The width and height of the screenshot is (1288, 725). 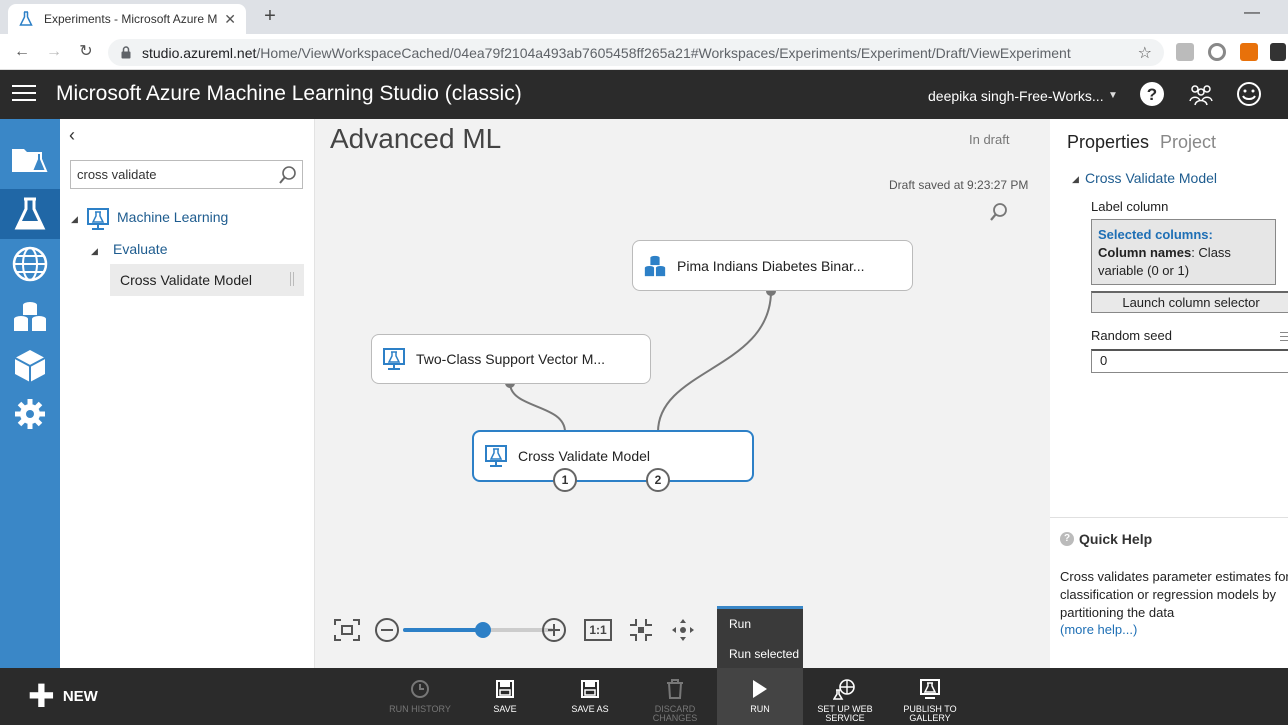 I want to click on zoom-slider-fill, so click(x=443, y=630).